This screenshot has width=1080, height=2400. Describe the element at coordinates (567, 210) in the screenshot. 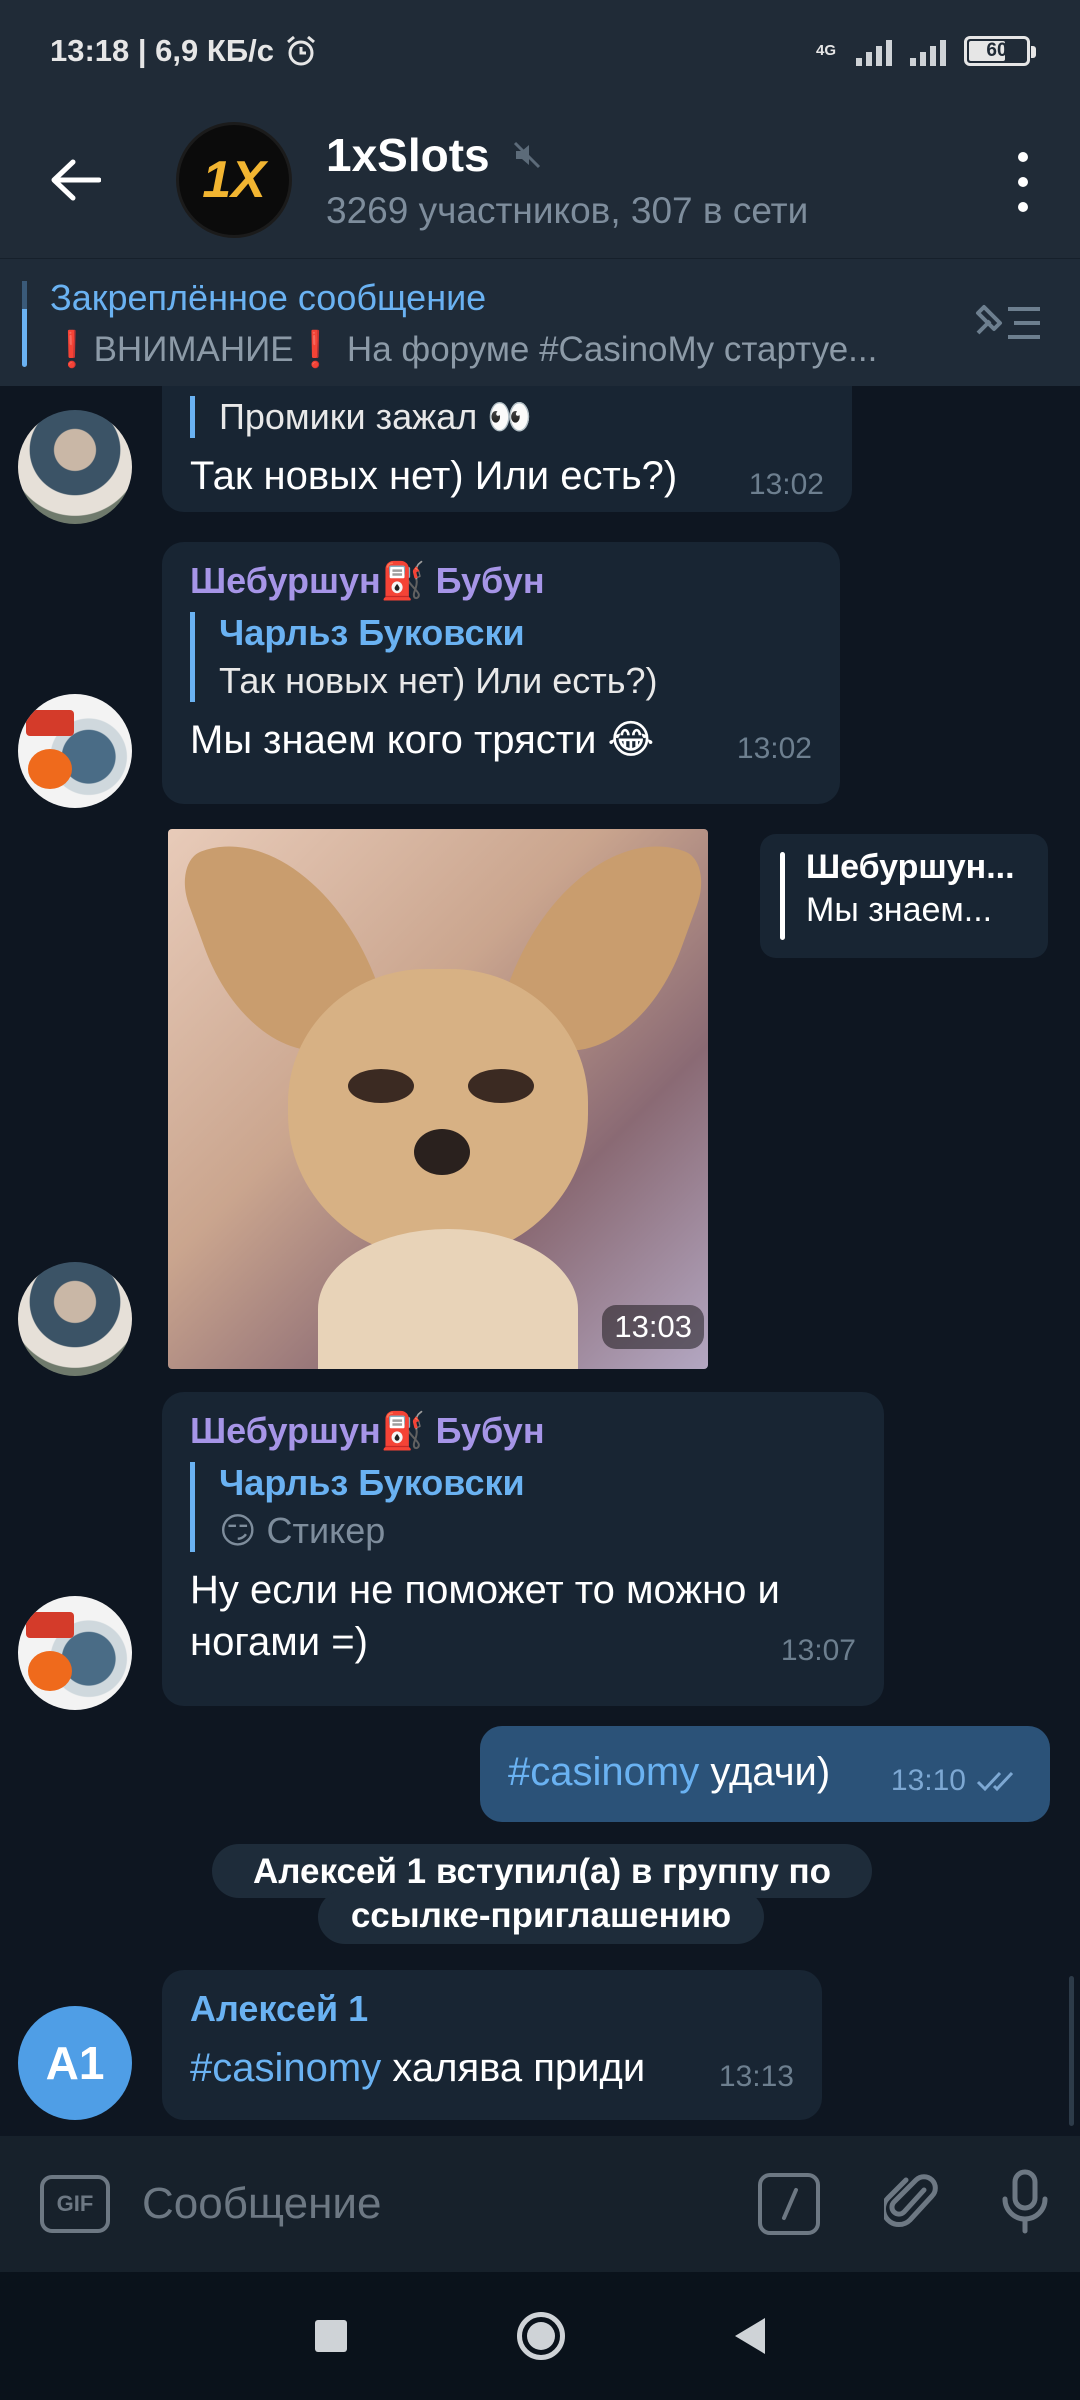

I see `chat-subtitle: 3269 участников, 307 в сети` at that location.